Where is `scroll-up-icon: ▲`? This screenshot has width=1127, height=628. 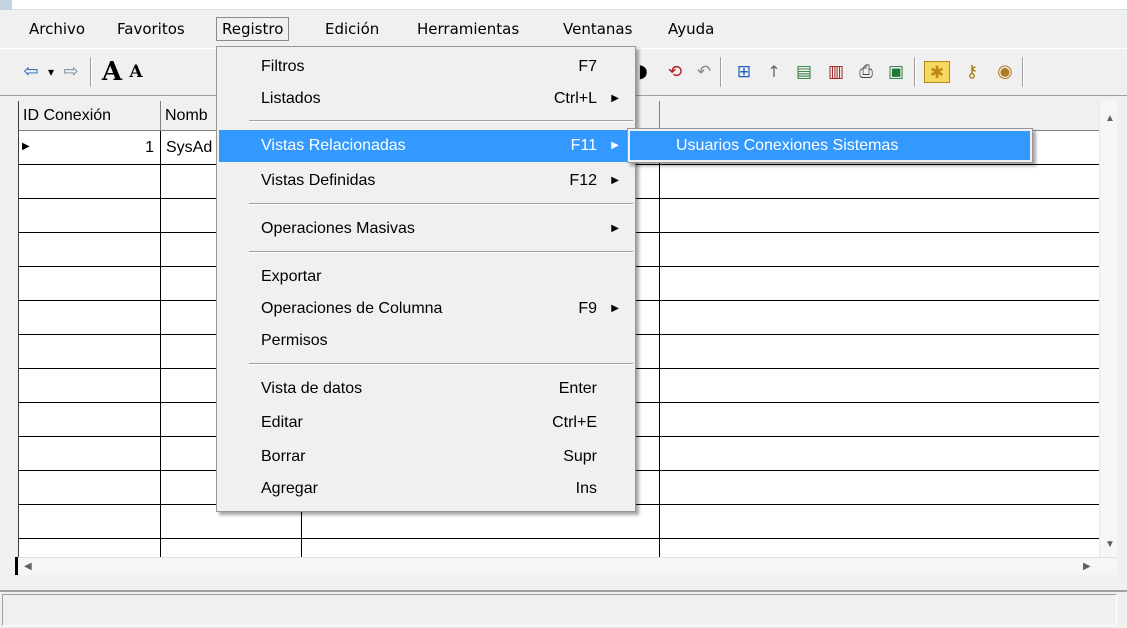 scroll-up-icon: ▲ is located at coordinates (1110, 118).